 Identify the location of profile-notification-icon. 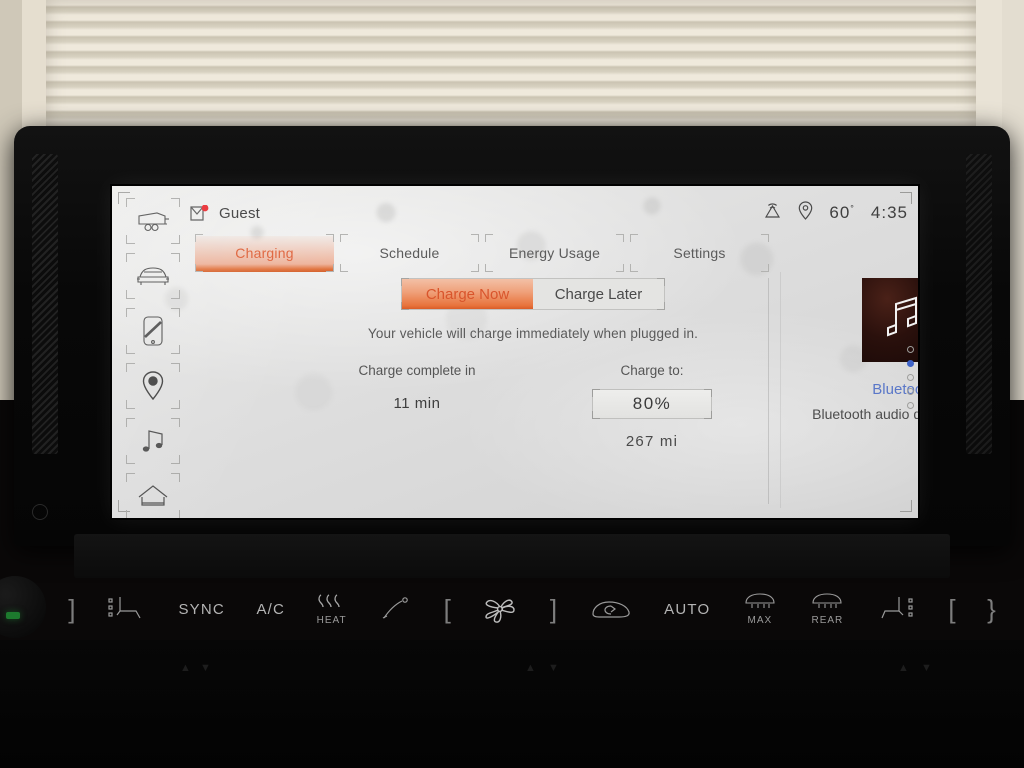
(200, 213).